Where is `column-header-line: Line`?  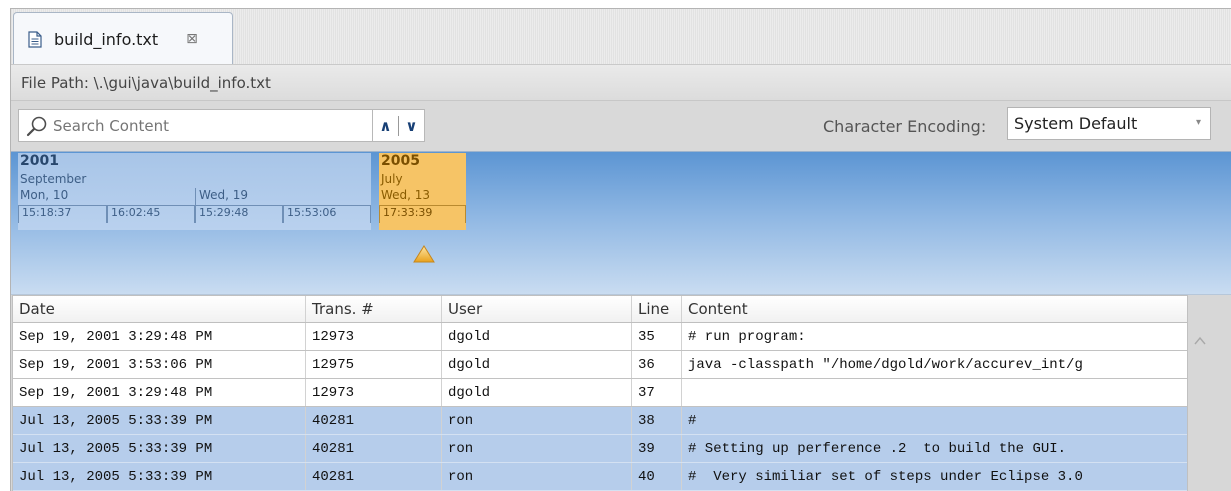 column-header-line: Line is located at coordinates (657, 309).